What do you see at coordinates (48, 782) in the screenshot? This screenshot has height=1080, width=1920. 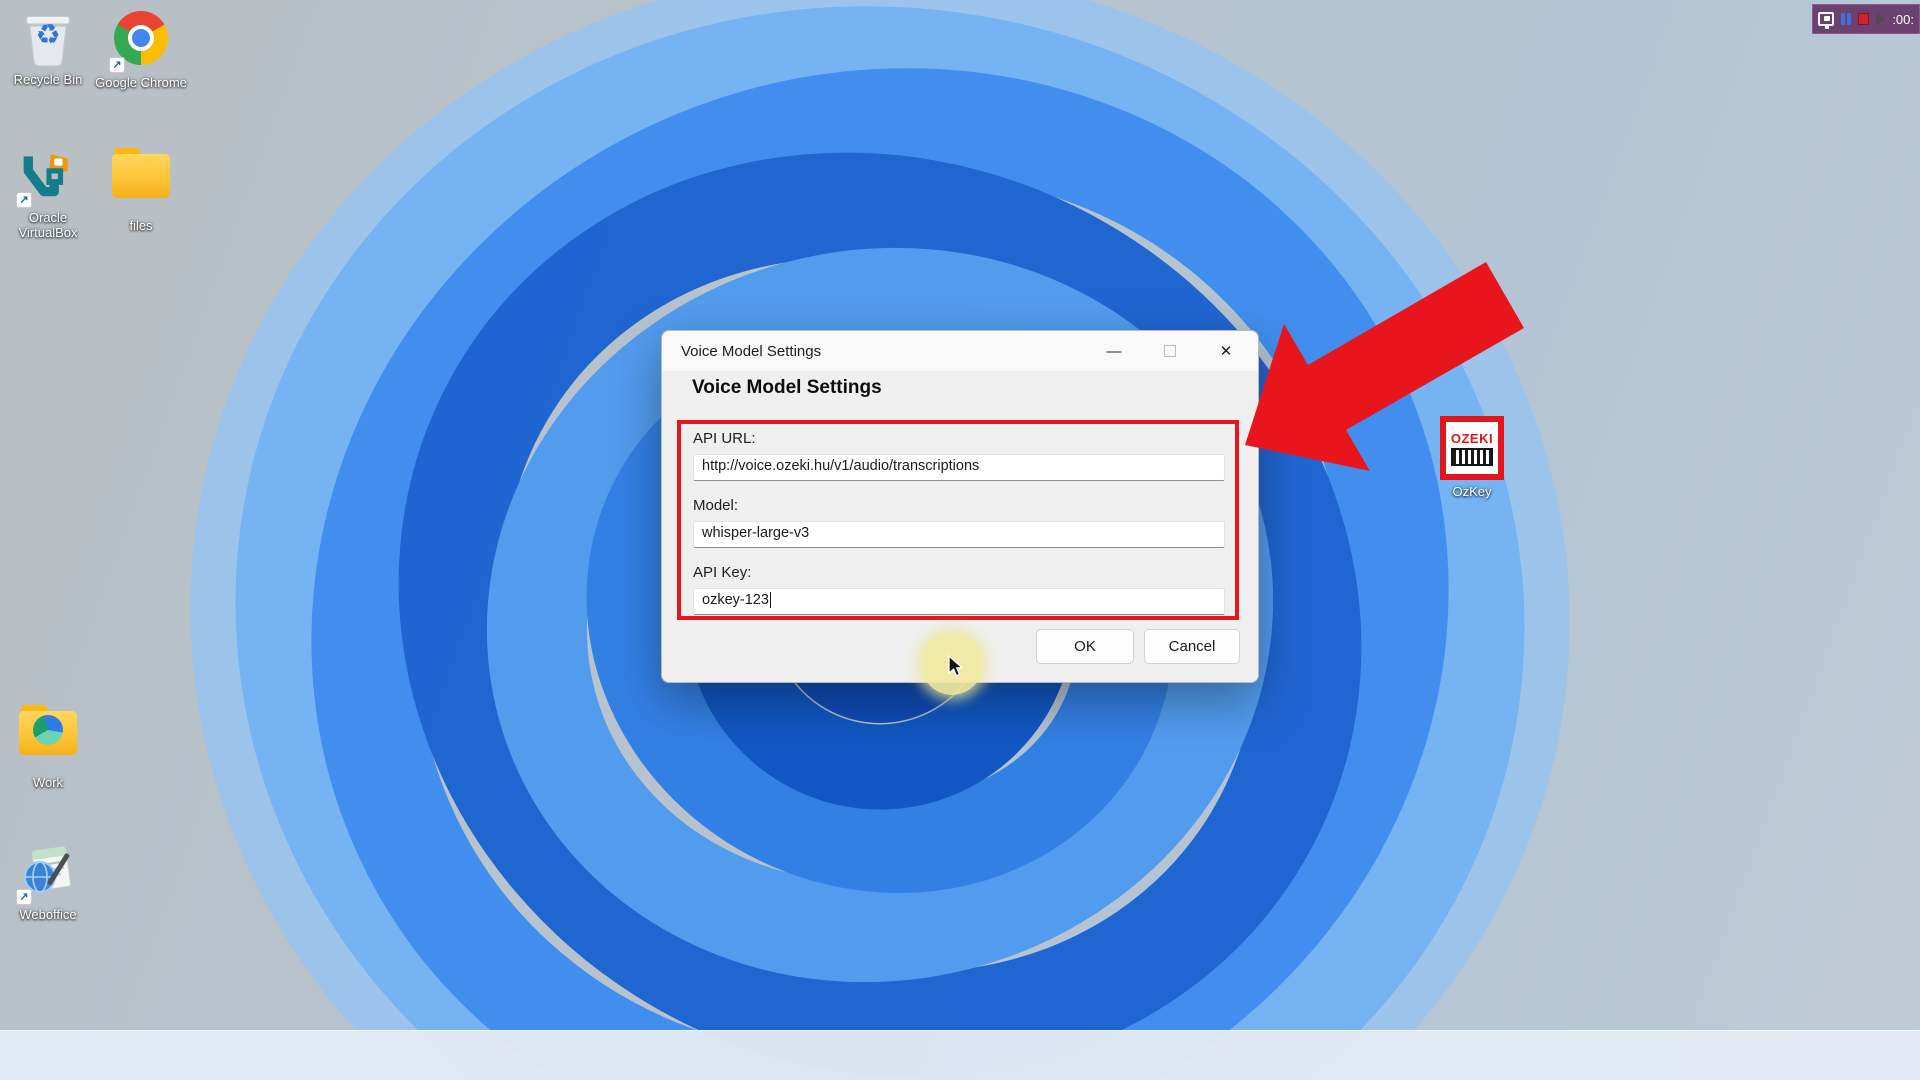 I see `desktop-icon-label: Work` at bounding box center [48, 782].